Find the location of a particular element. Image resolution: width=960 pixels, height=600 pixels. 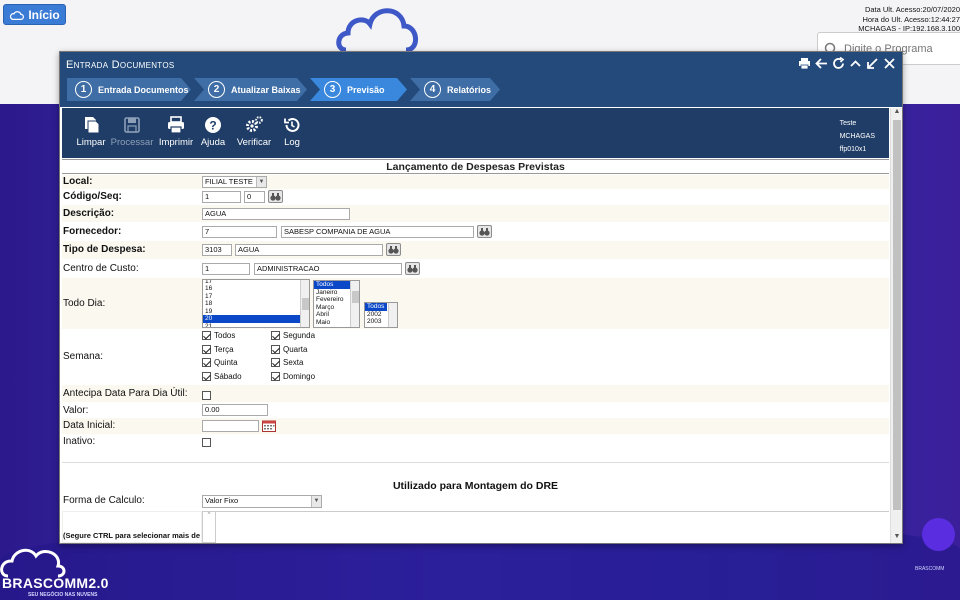

descricao-input: AGUA is located at coordinates (276, 214).